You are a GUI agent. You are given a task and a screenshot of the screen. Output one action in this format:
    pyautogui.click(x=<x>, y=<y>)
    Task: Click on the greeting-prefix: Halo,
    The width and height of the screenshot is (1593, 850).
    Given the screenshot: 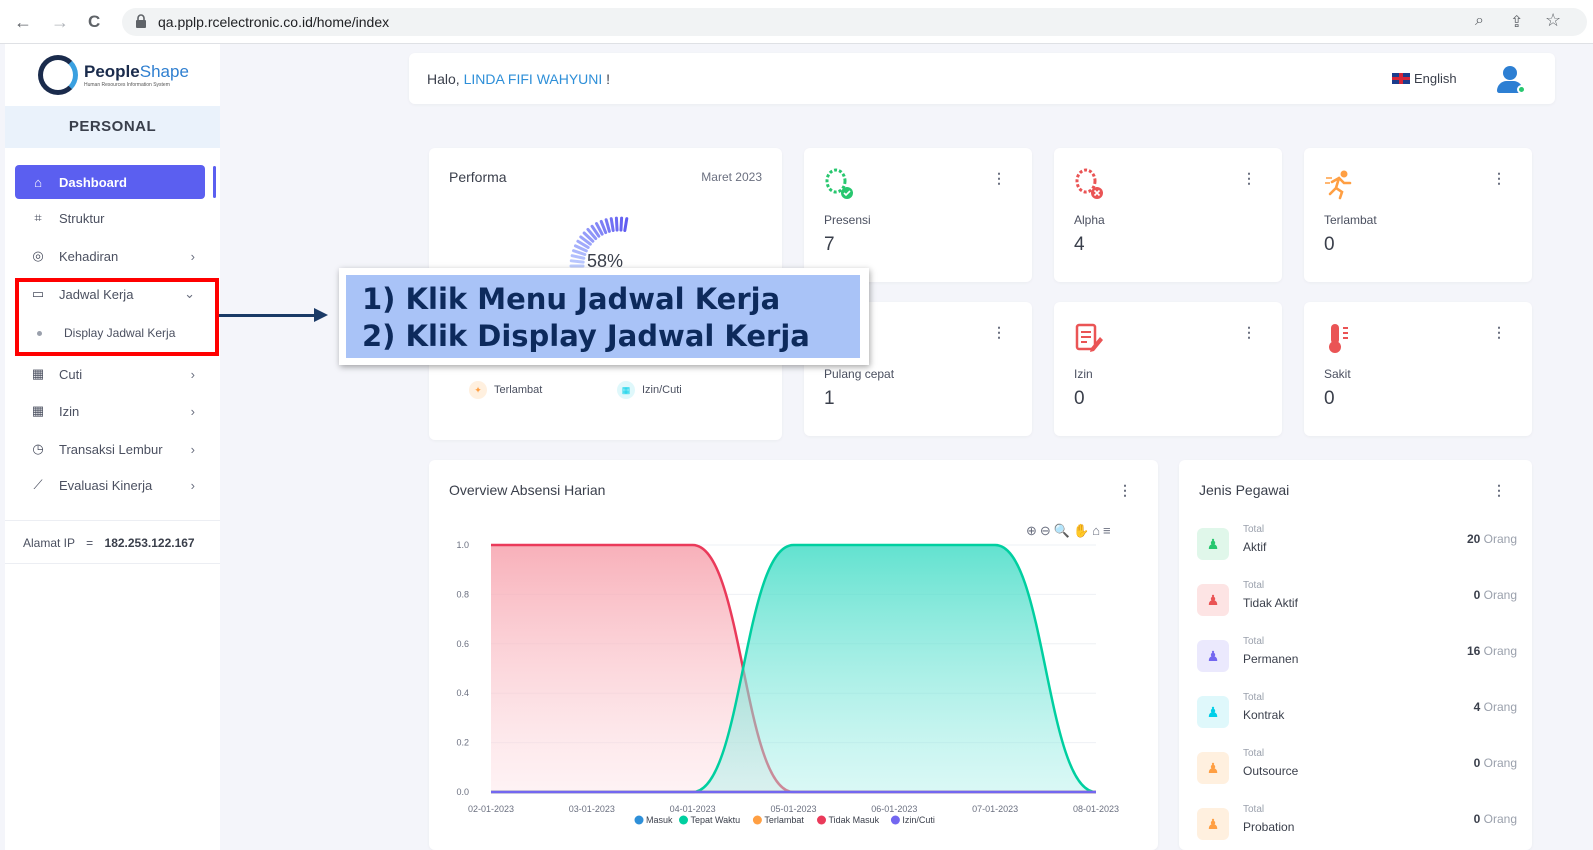 What is the action you would take?
    pyautogui.click(x=445, y=79)
    